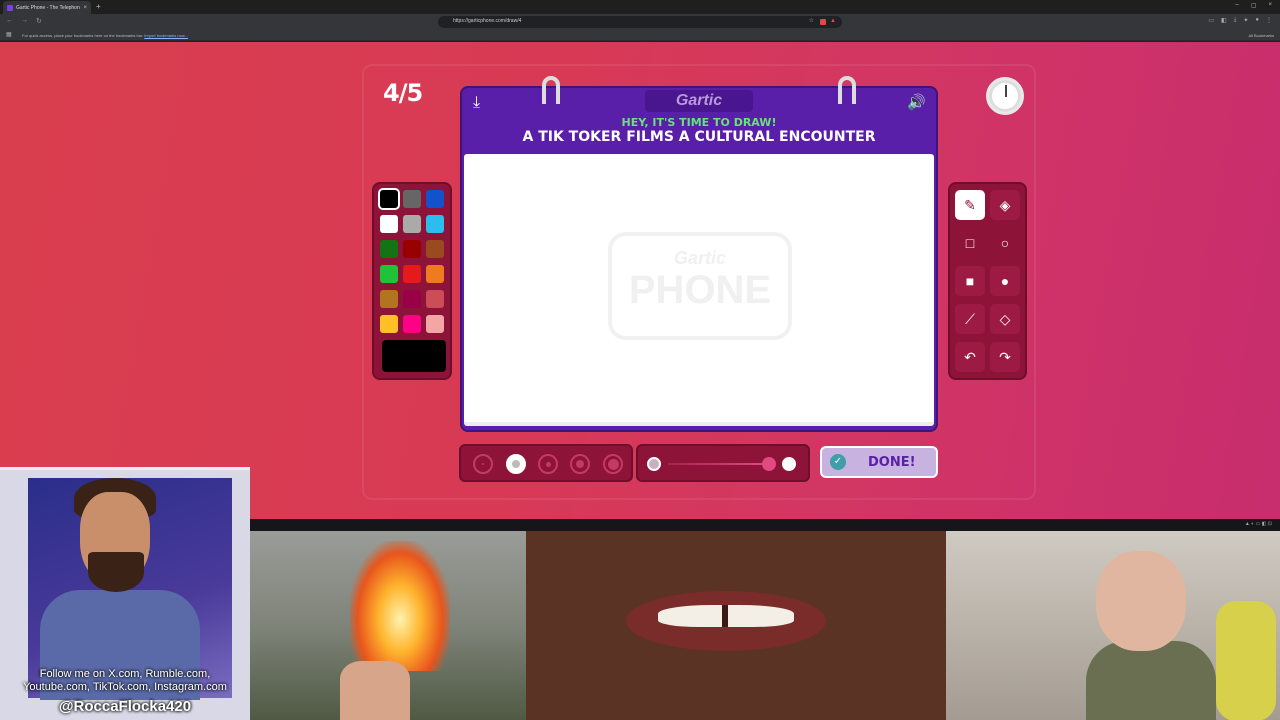 The height and width of the screenshot is (720, 1280). Describe the element at coordinates (699, 101) in the screenshot. I see `gartic-logo: Gartic` at that location.